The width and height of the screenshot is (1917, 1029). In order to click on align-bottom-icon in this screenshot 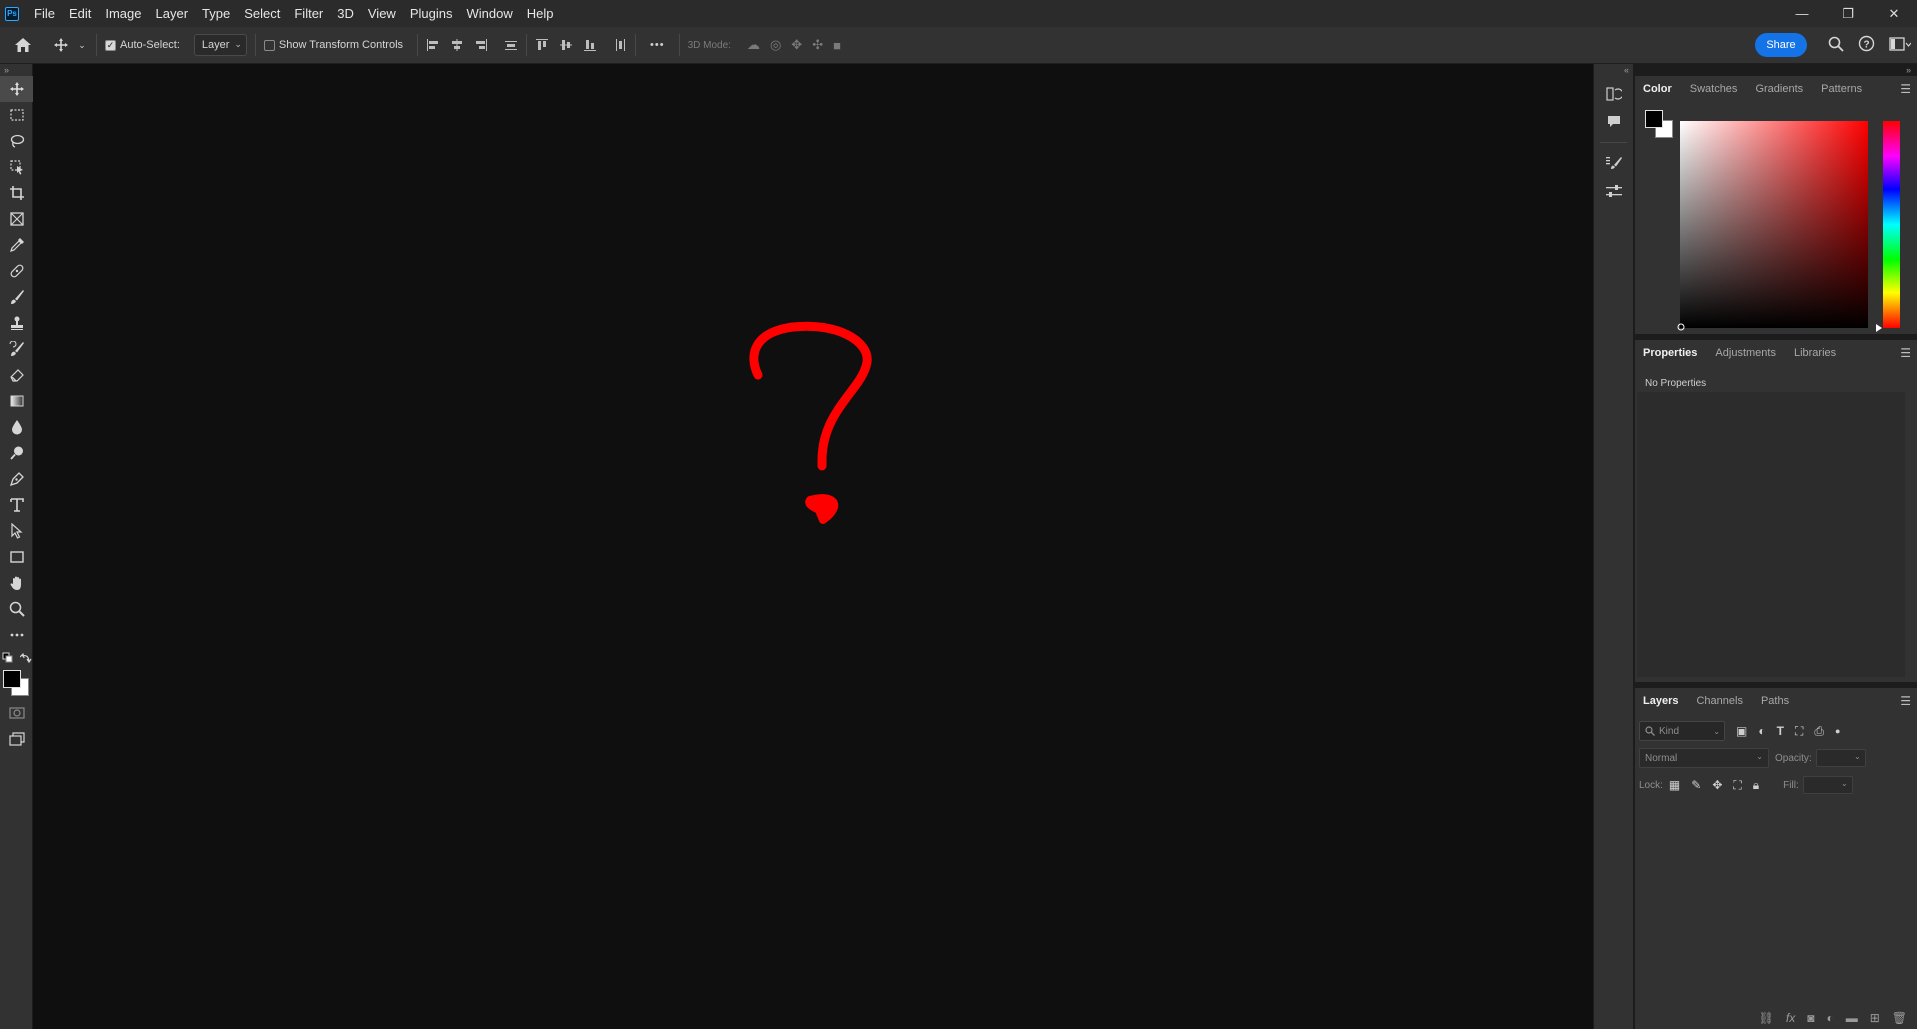, I will do `click(590, 45)`.